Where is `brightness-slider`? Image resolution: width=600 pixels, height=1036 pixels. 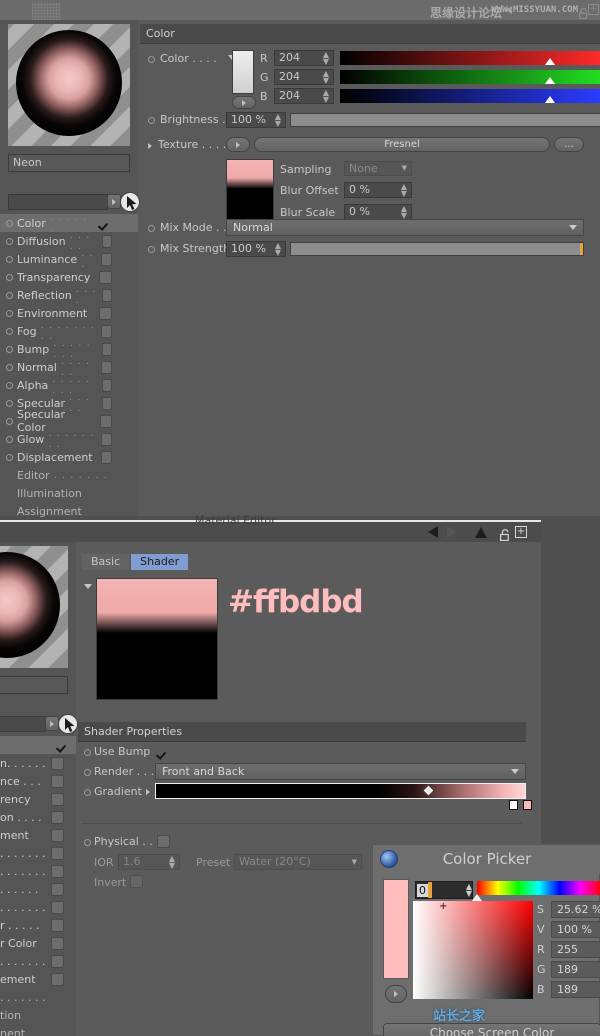
brightness-slider is located at coordinates (445, 120).